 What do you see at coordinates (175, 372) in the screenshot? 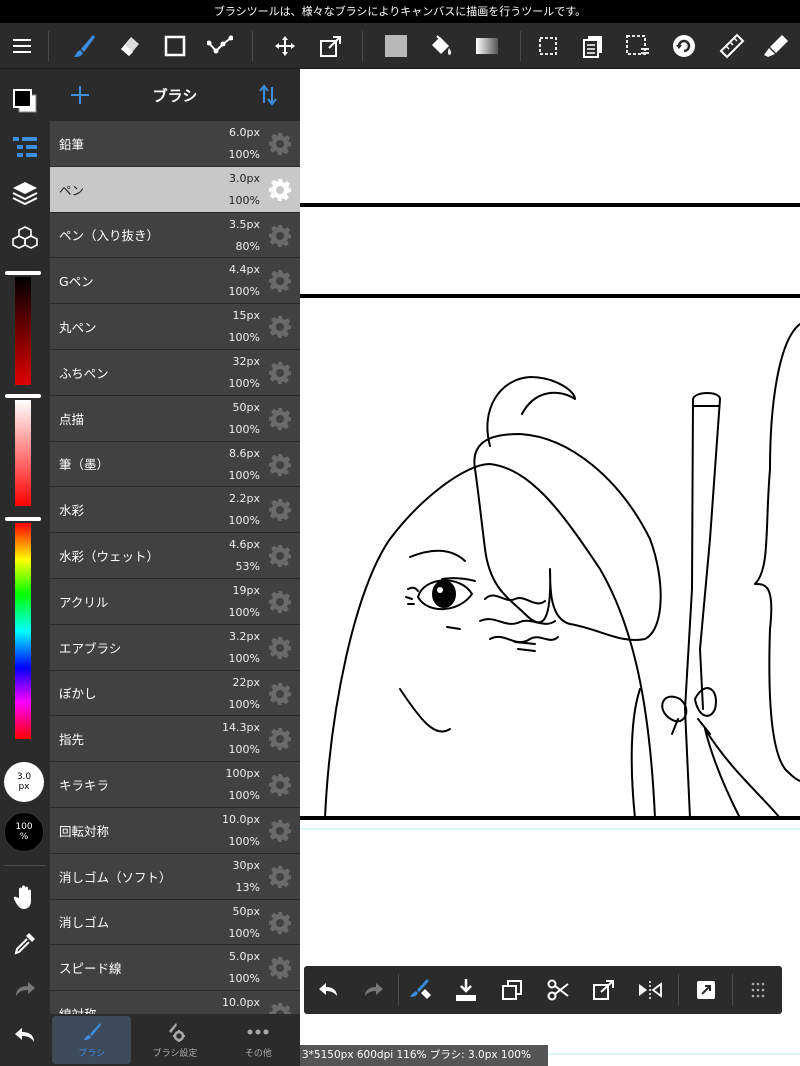
I see `brush-row: ふちペン 32px 100%` at bounding box center [175, 372].